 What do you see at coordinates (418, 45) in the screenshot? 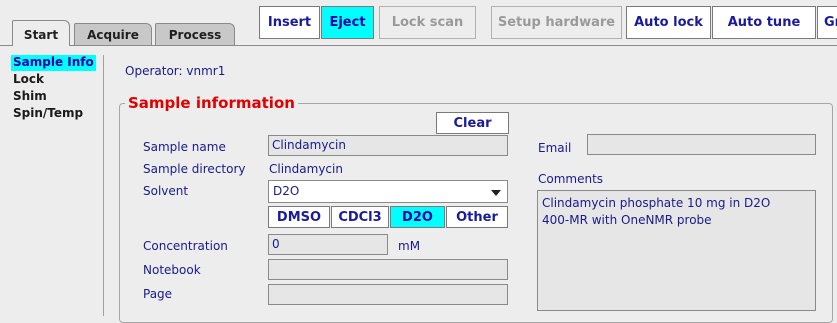
I see `tab-baseline` at bounding box center [418, 45].